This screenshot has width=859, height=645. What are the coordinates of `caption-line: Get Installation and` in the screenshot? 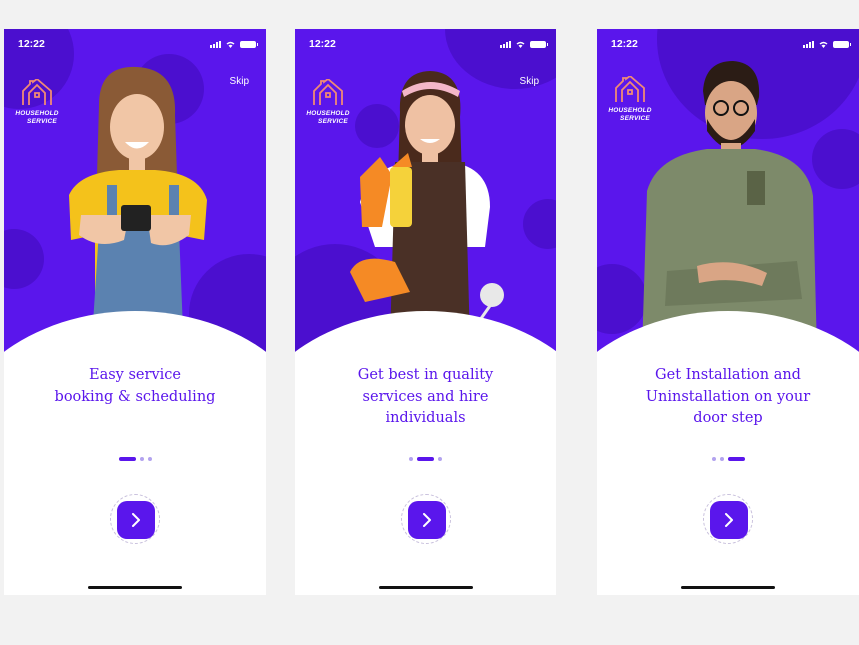 It's located at (728, 375).